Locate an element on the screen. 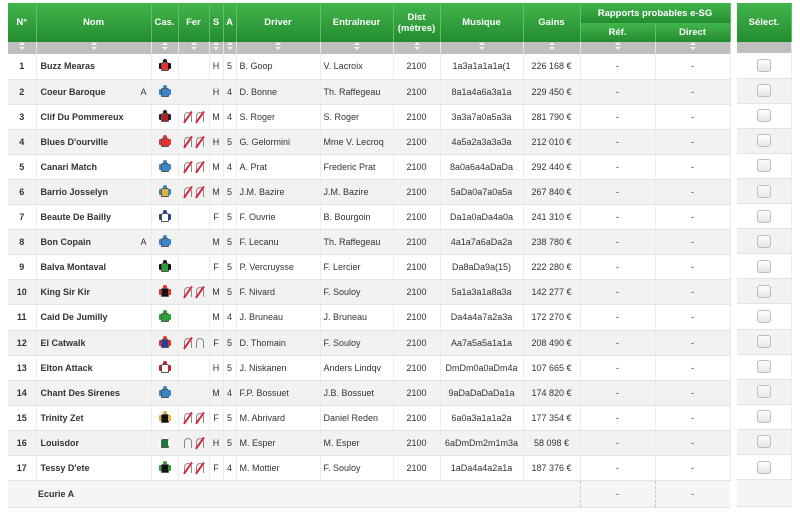 This screenshot has height=519, width=800. horse-name-label: Balva Montaval is located at coordinates (74, 267).